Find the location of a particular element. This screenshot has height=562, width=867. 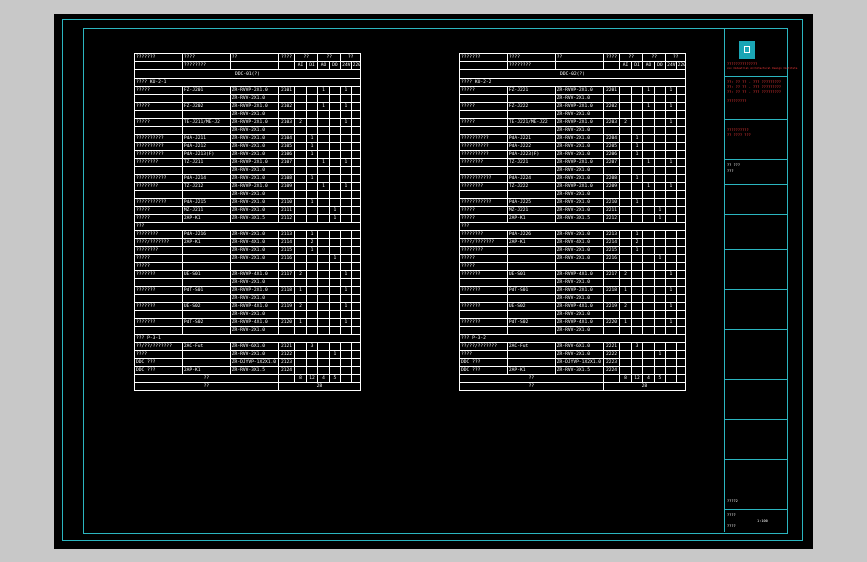

table-cell: 2AP-K1 is located at coordinates (206, 218).